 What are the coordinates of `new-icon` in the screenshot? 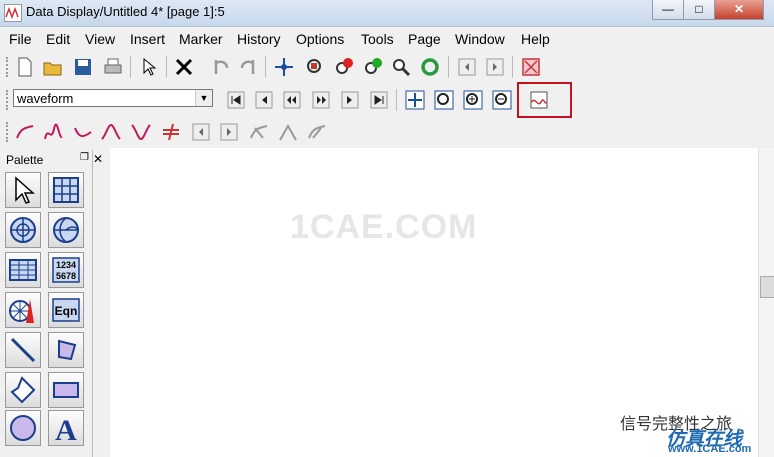 It's located at (25, 67).